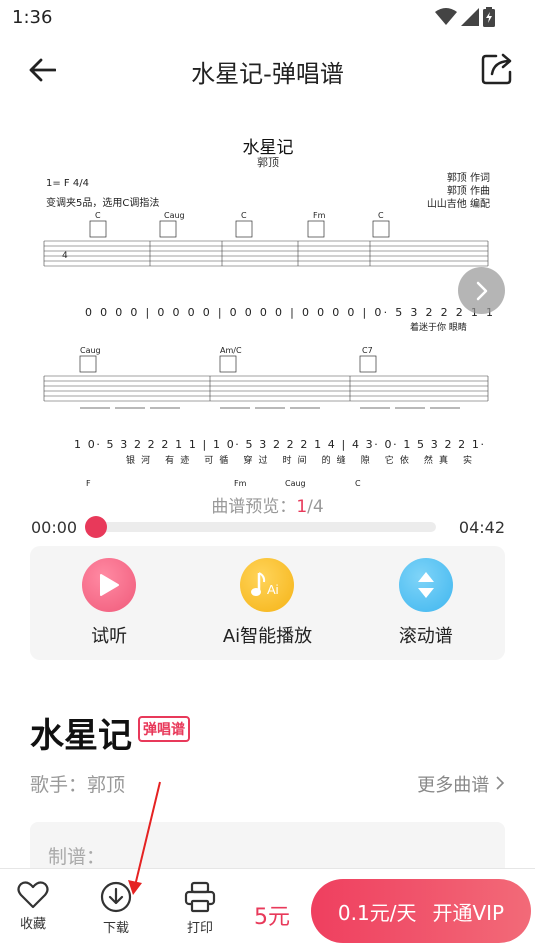 The width and height of the screenshot is (535, 951). Describe the element at coordinates (468, 191) in the screenshot. I see `sheet-credit-music: 郭顶 作曲` at that location.